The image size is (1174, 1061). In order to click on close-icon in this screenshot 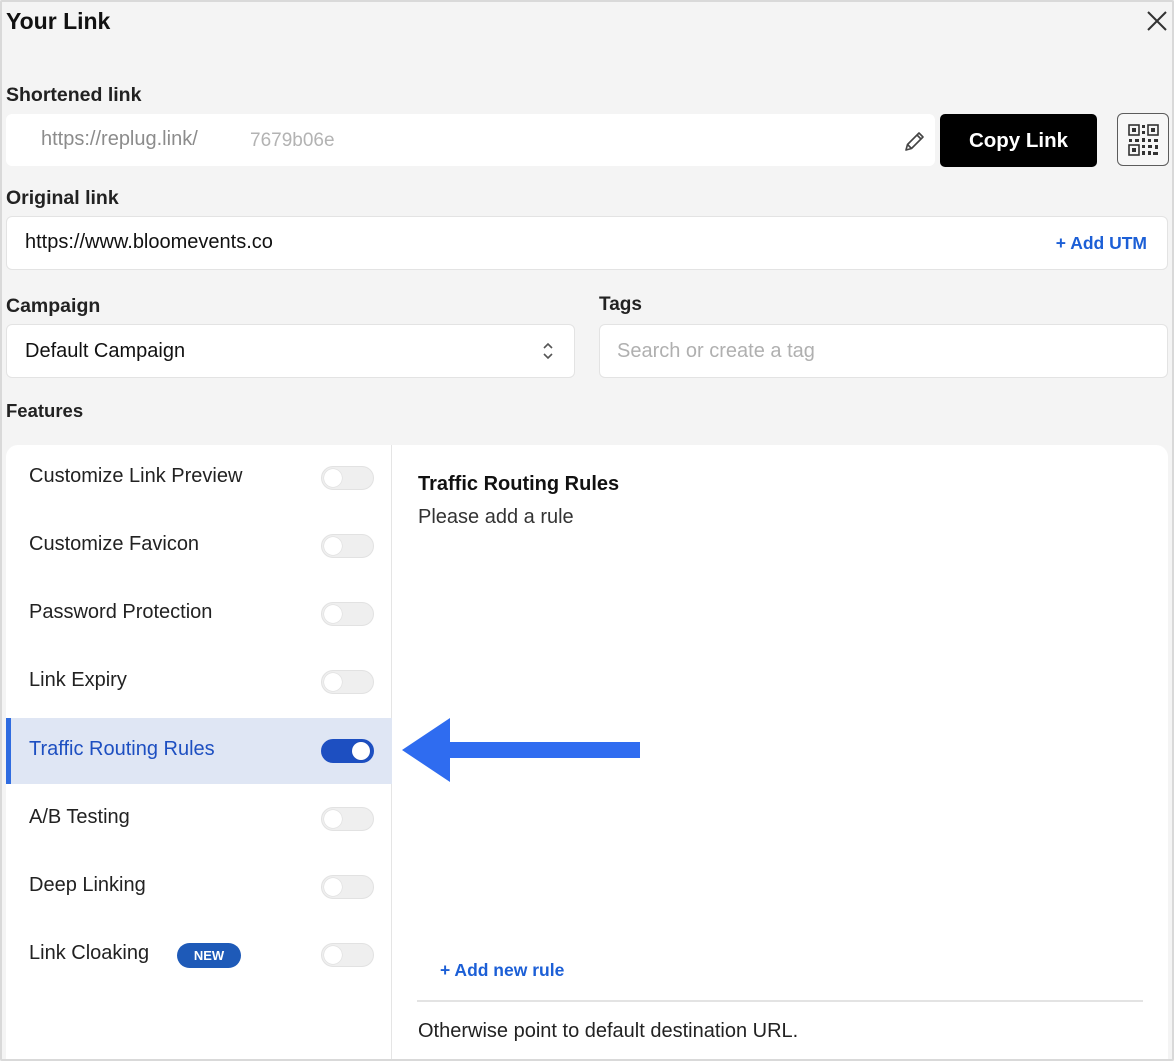, I will do `click(1157, 21)`.